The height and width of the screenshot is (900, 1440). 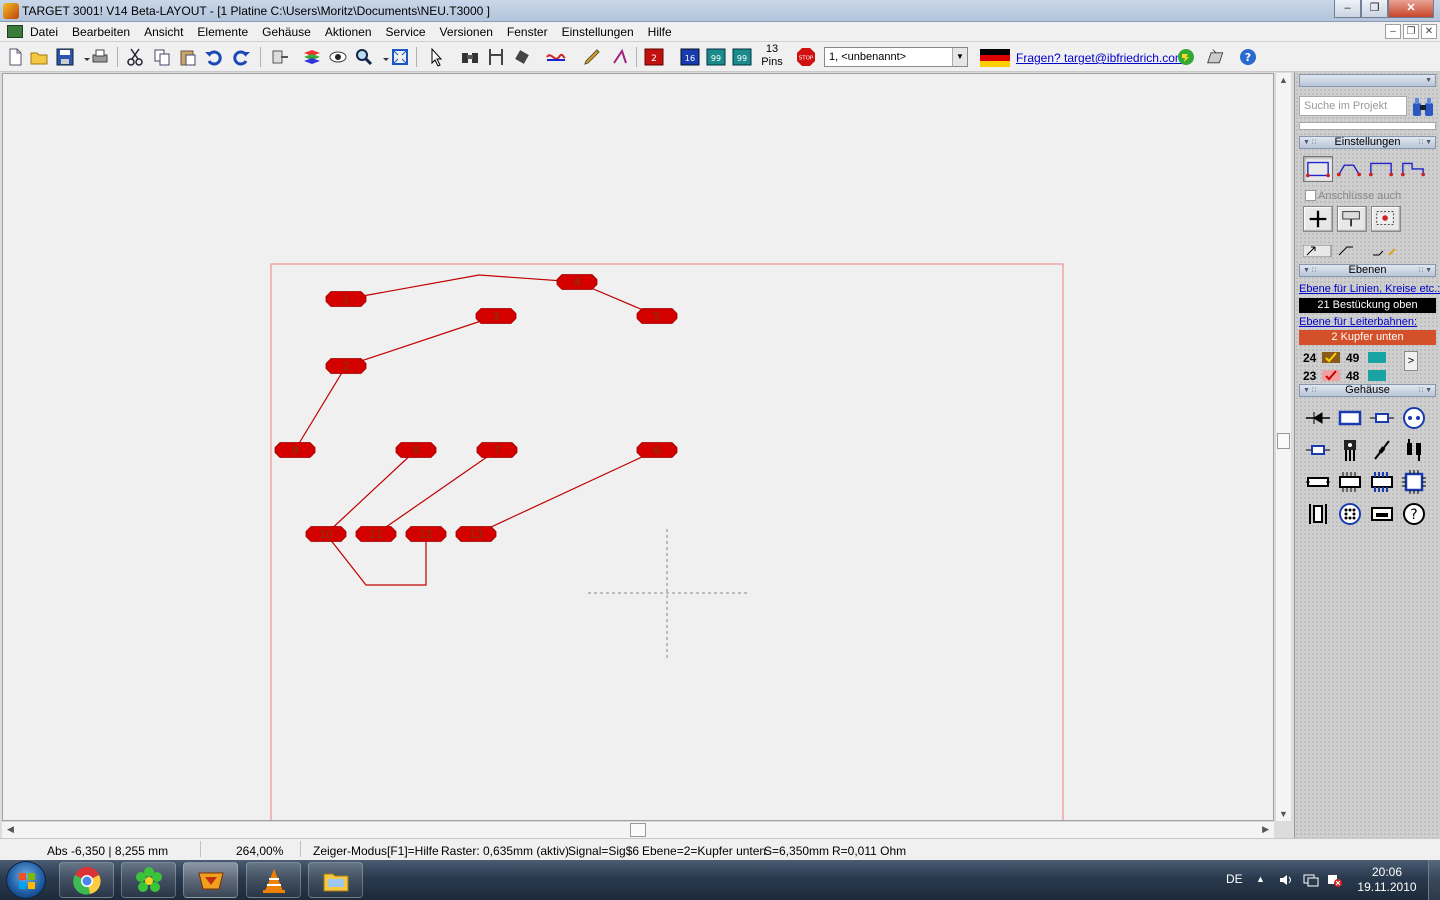 I want to click on pad-7: 7, so click(x=497, y=450).